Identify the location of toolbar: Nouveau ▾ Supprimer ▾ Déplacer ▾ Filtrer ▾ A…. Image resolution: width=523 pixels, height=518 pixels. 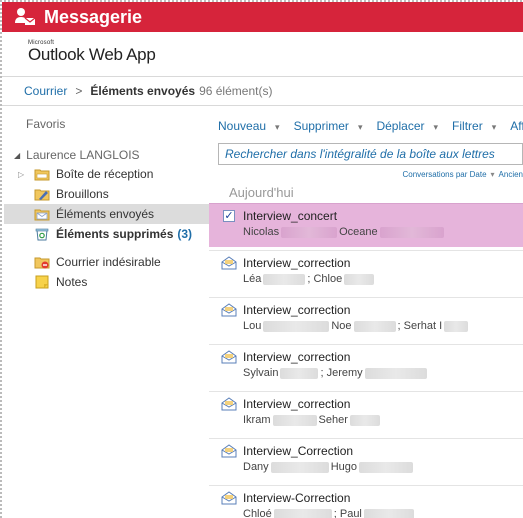
(370, 126).